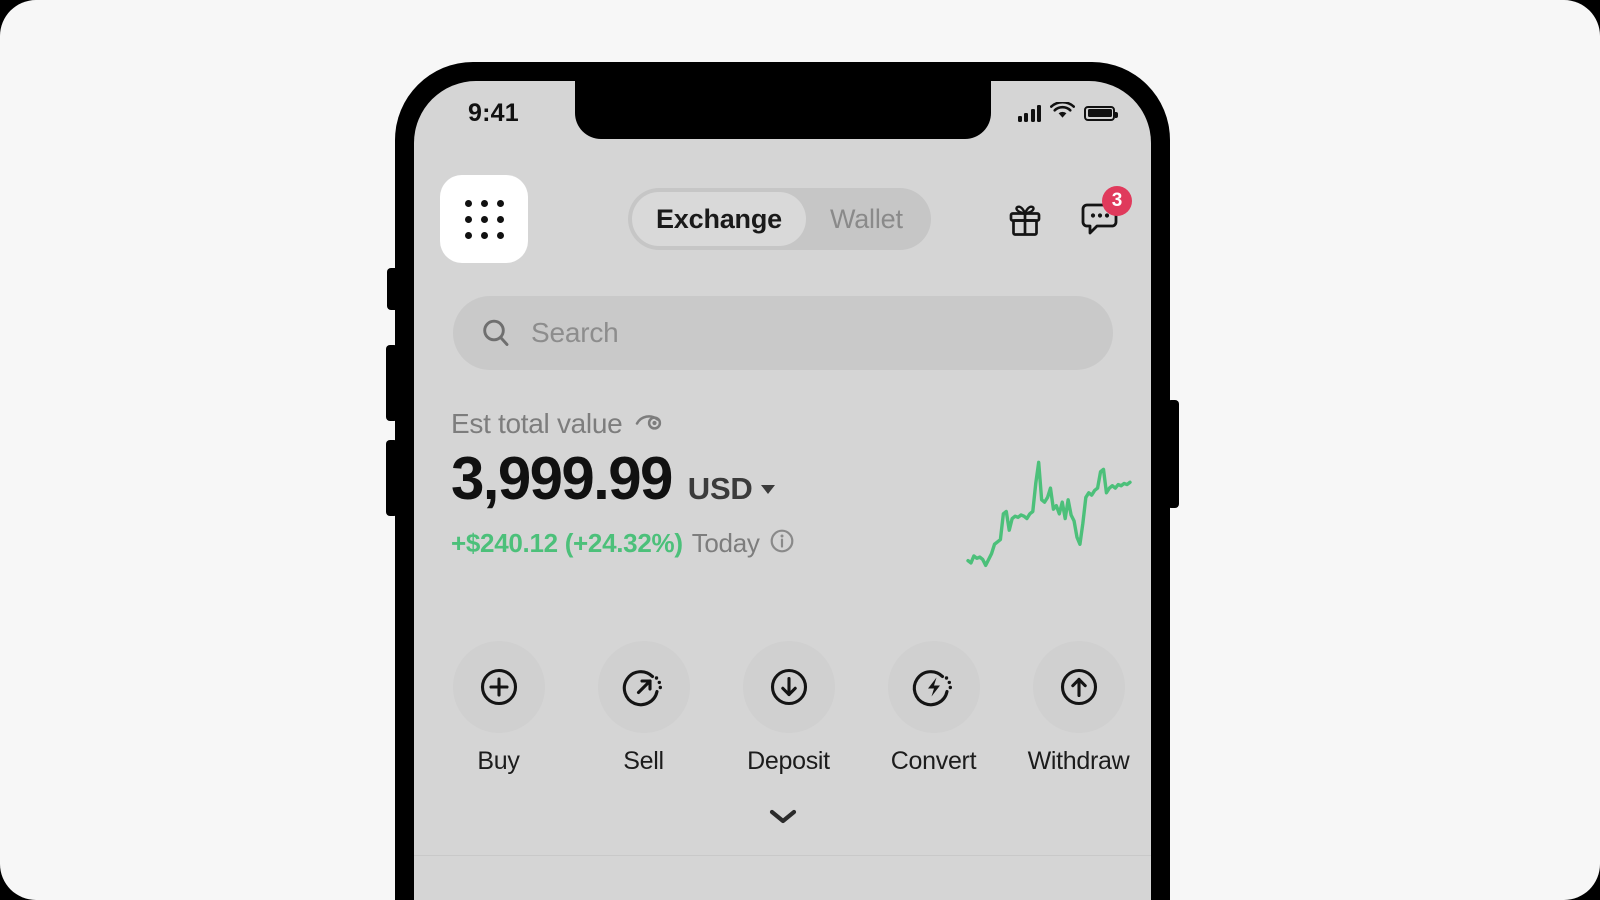  Describe the element at coordinates (392, 478) in the screenshot. I see `phone-volume-down-button` at that location.